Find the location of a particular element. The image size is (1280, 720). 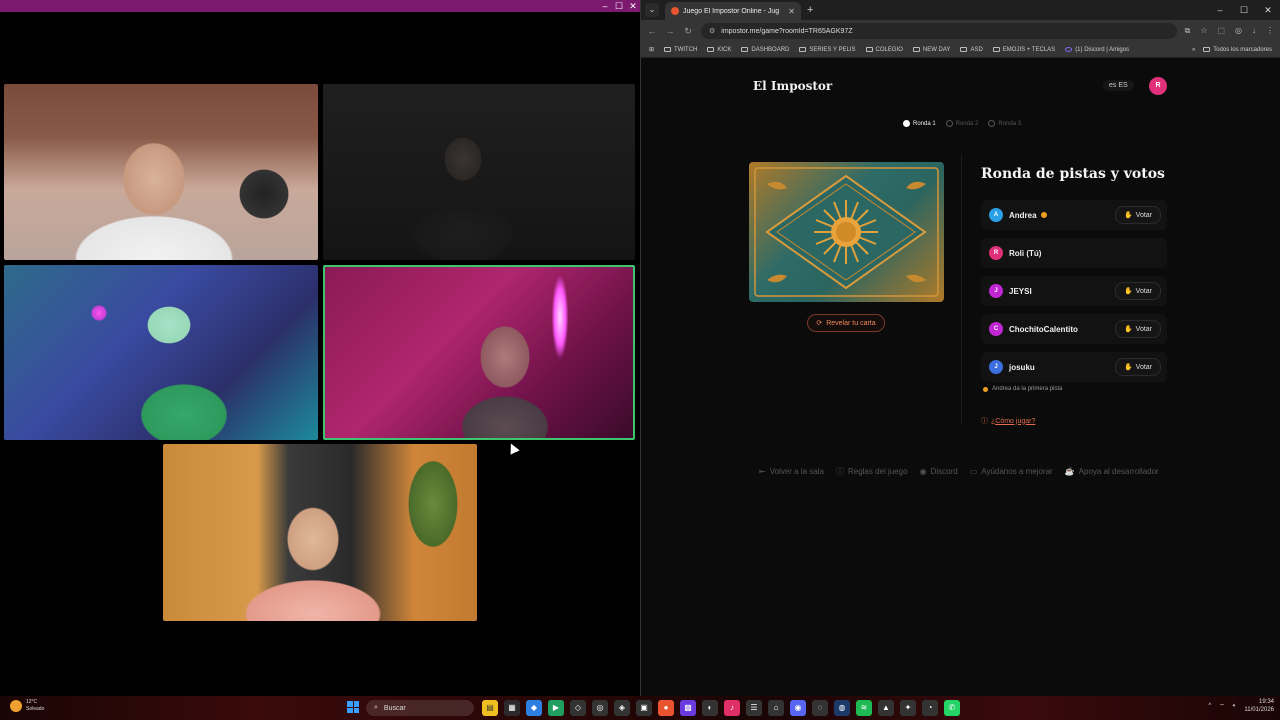

browser-icon: ● is located at coordinates (666, 708).